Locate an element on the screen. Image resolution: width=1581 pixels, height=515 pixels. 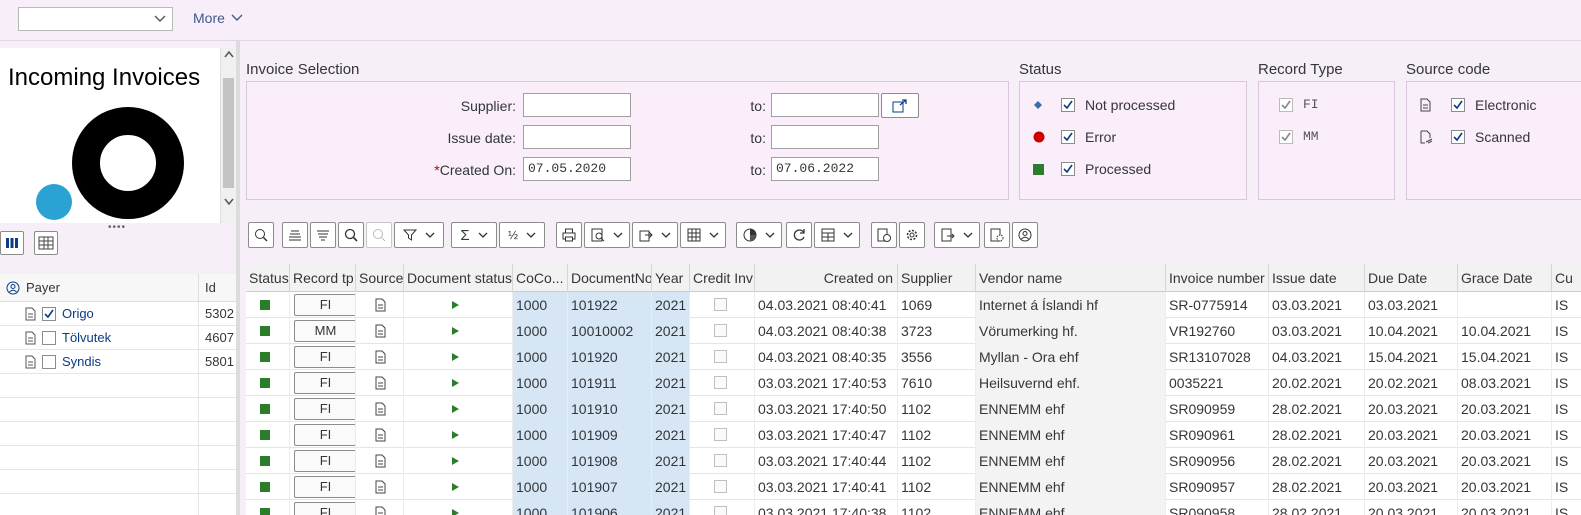
fi-checkbox is located at coordinates (1286, 104).